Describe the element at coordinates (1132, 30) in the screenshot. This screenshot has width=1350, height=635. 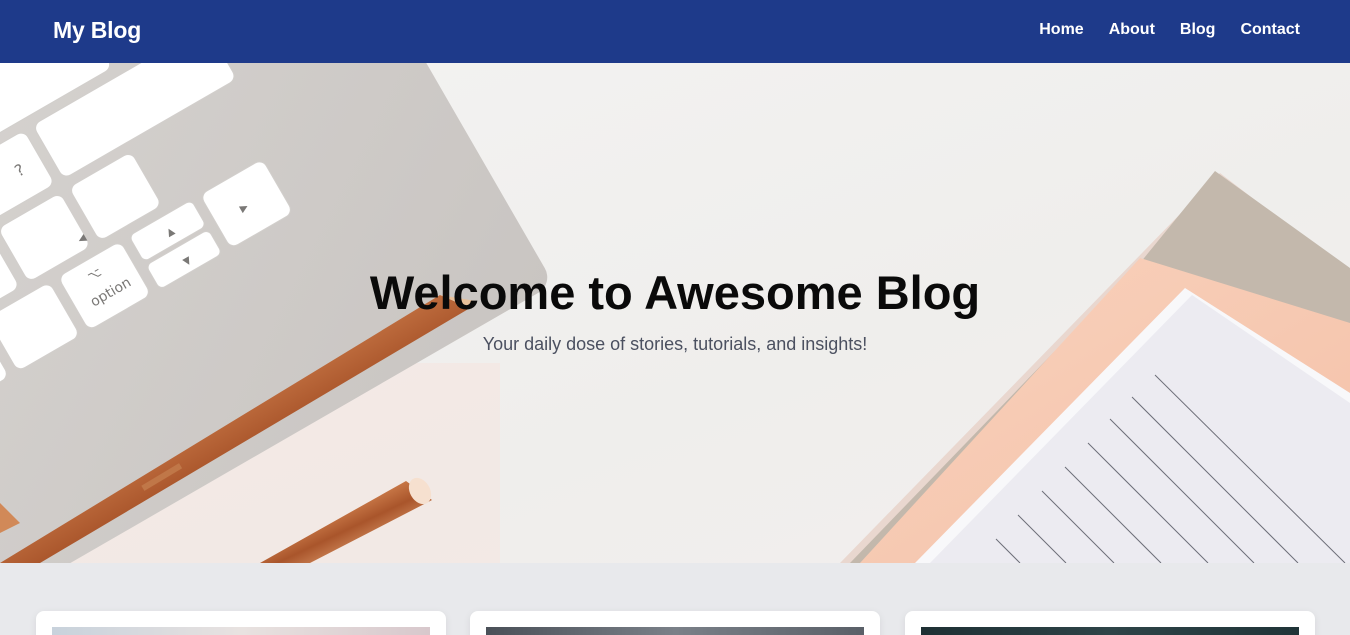
I see `nav-link-about: About` at that location.